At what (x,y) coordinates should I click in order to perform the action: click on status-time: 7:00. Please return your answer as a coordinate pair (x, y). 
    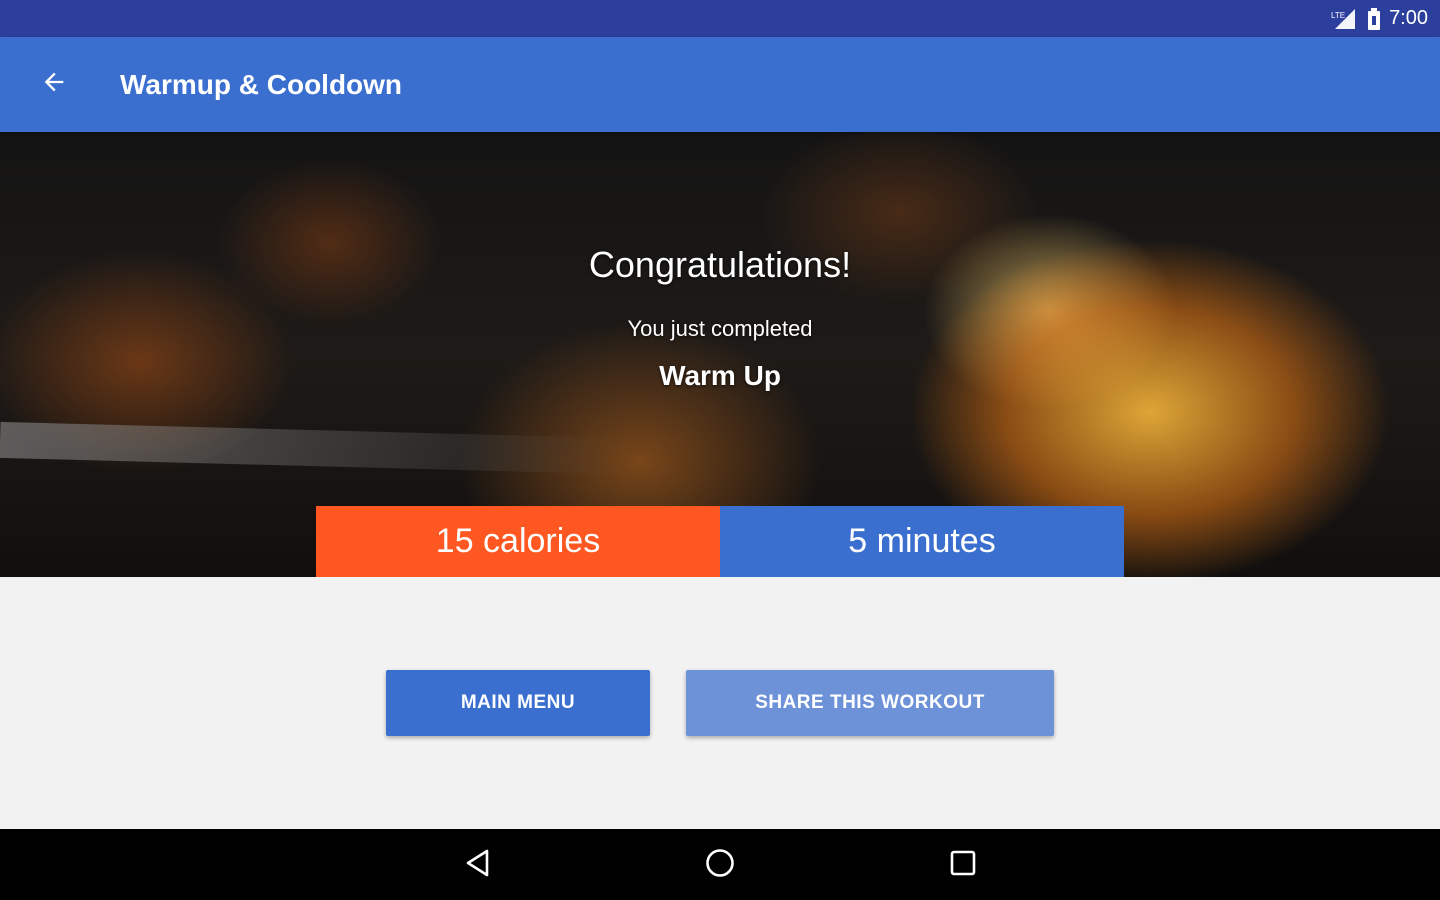
    Looking at the image, I should click on (1408, 18).